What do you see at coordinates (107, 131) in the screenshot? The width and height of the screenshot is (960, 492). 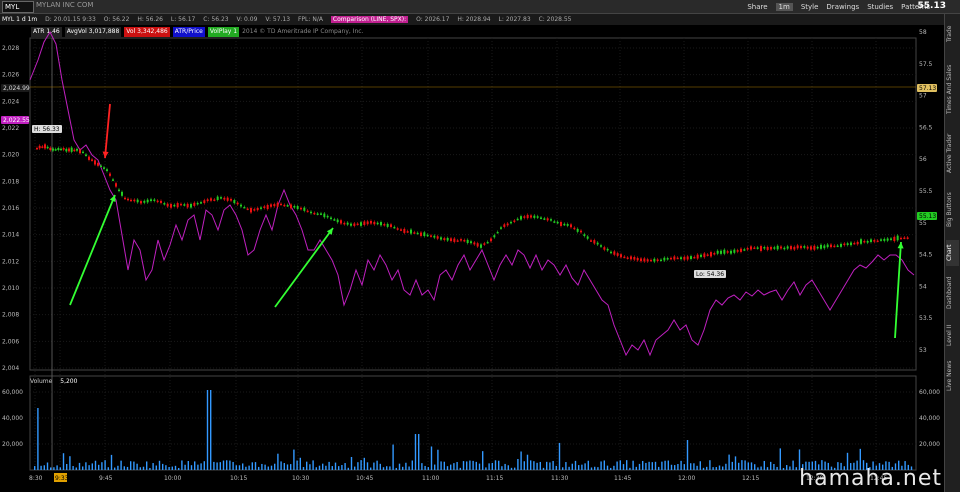 I see `red-arrow` at bounding box center [107, 131].